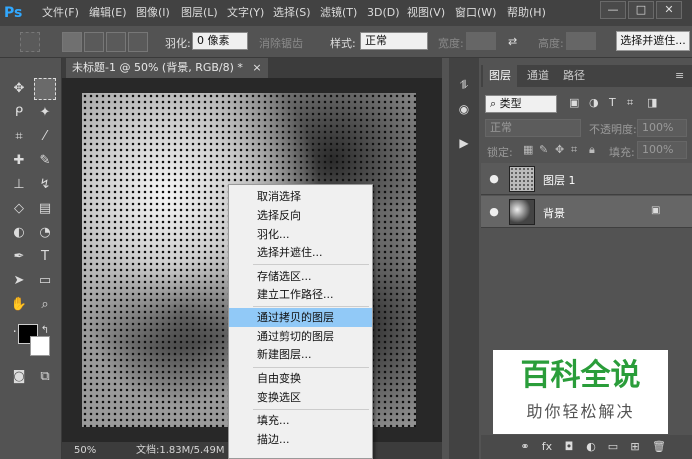 The image size is (692, 459). What do you see at coordinates (533, 128) in the screenshot?
I see `blend-mode-select: 正常` at bounding box center [533, 128].